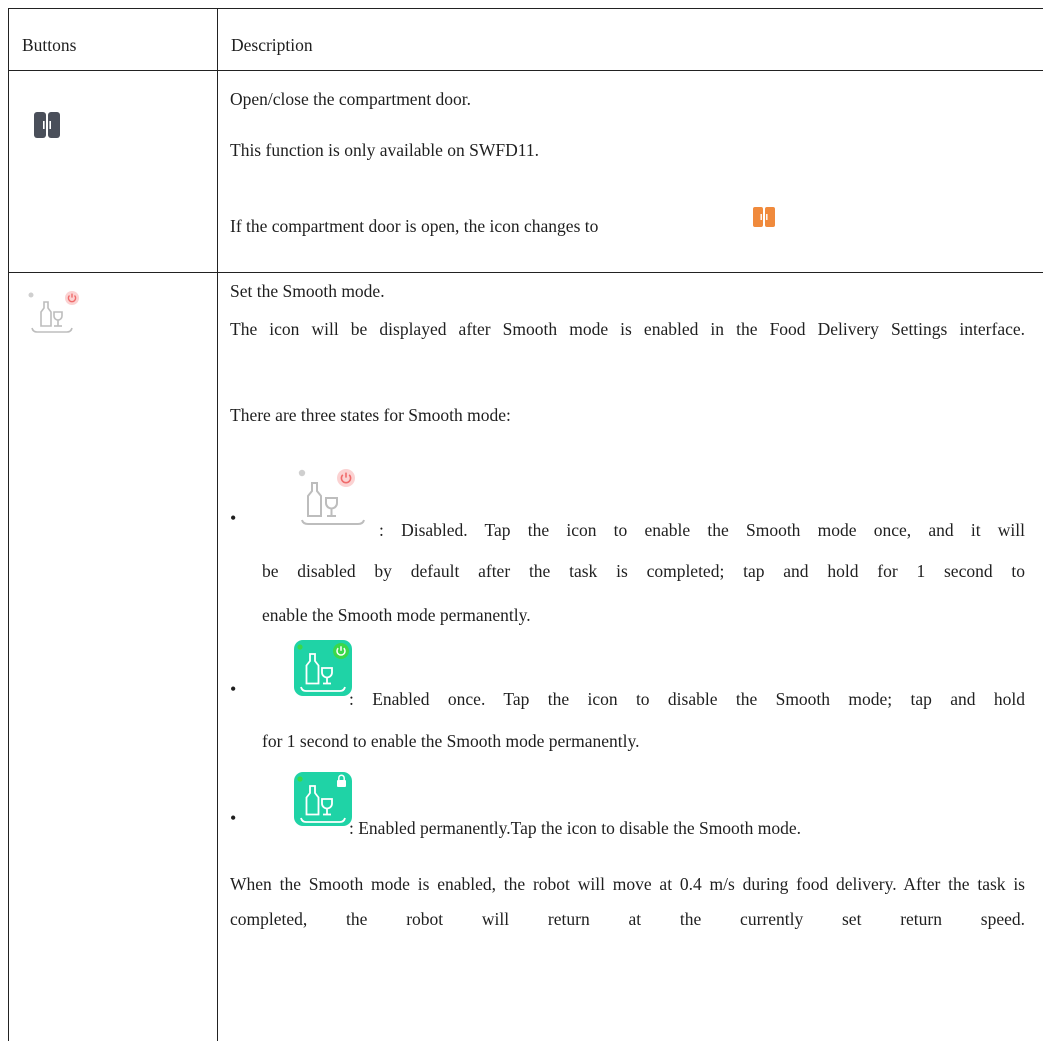 The image size is (1044, 1048). I want to click on table-column-divider, so click(217, 524).